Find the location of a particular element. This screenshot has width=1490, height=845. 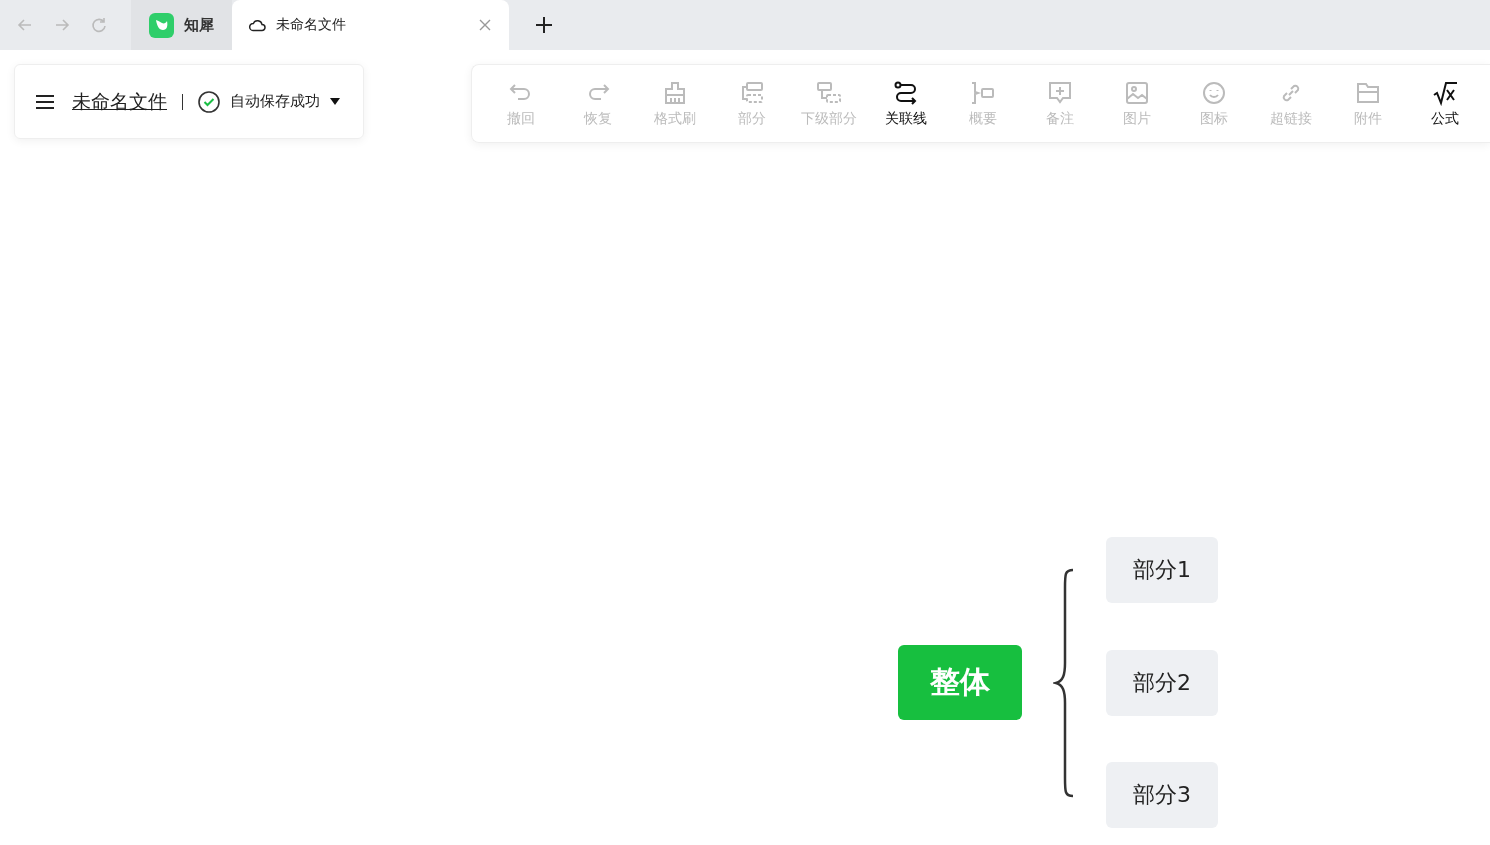

root-icon is located at coordinates (1444, 92).